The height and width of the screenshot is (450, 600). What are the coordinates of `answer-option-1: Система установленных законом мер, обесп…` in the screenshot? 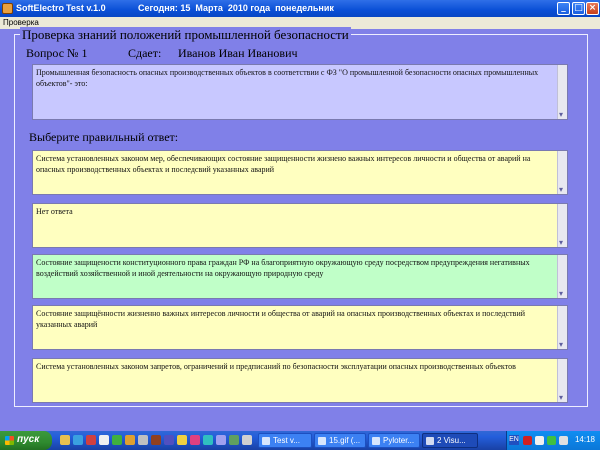 It's located at (300, 172).